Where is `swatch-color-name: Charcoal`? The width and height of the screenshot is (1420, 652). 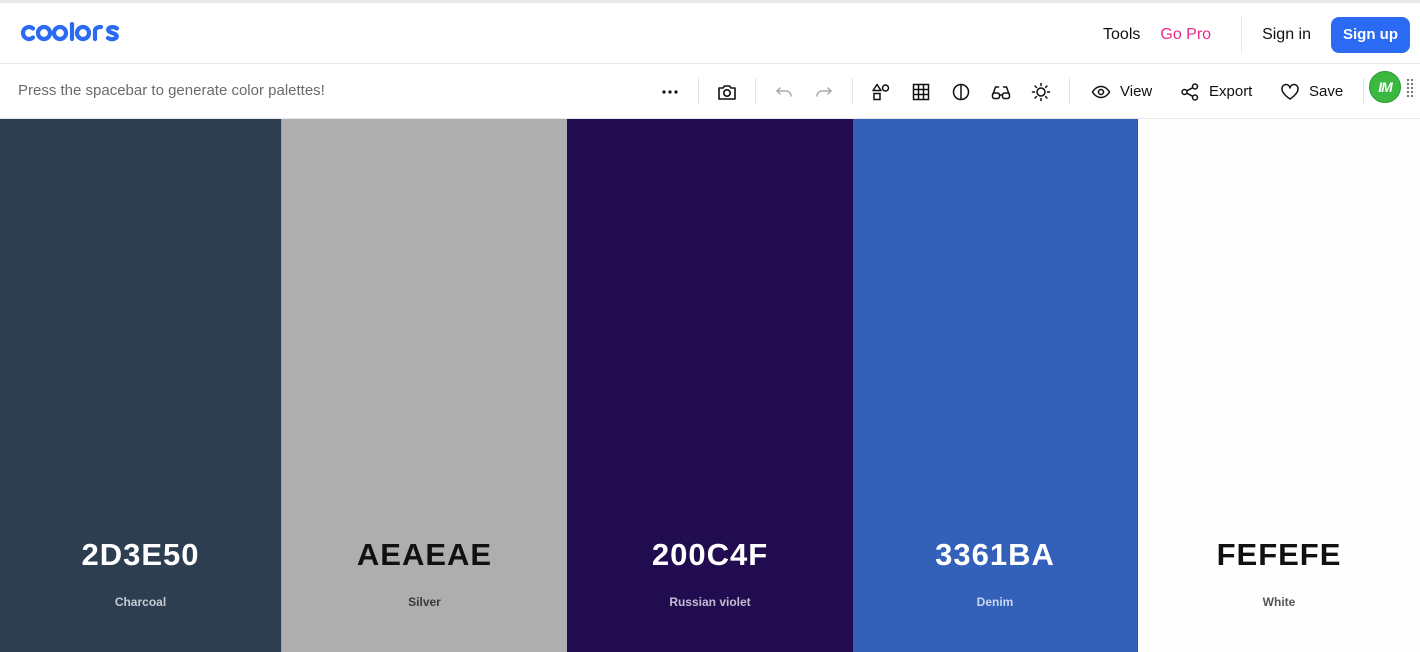
swatch-color-name: Charcoal is located at coordinates (140, 602).